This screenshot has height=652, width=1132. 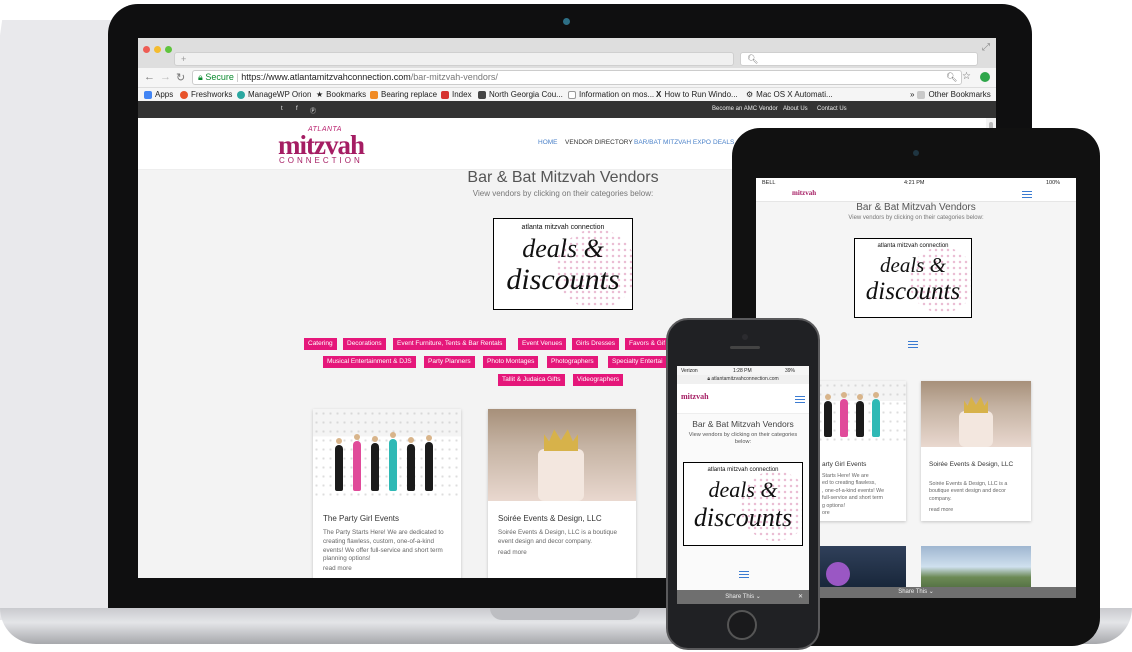 I want to click on pinterest-icon: Ⓟ, so click(x=313, y=110).